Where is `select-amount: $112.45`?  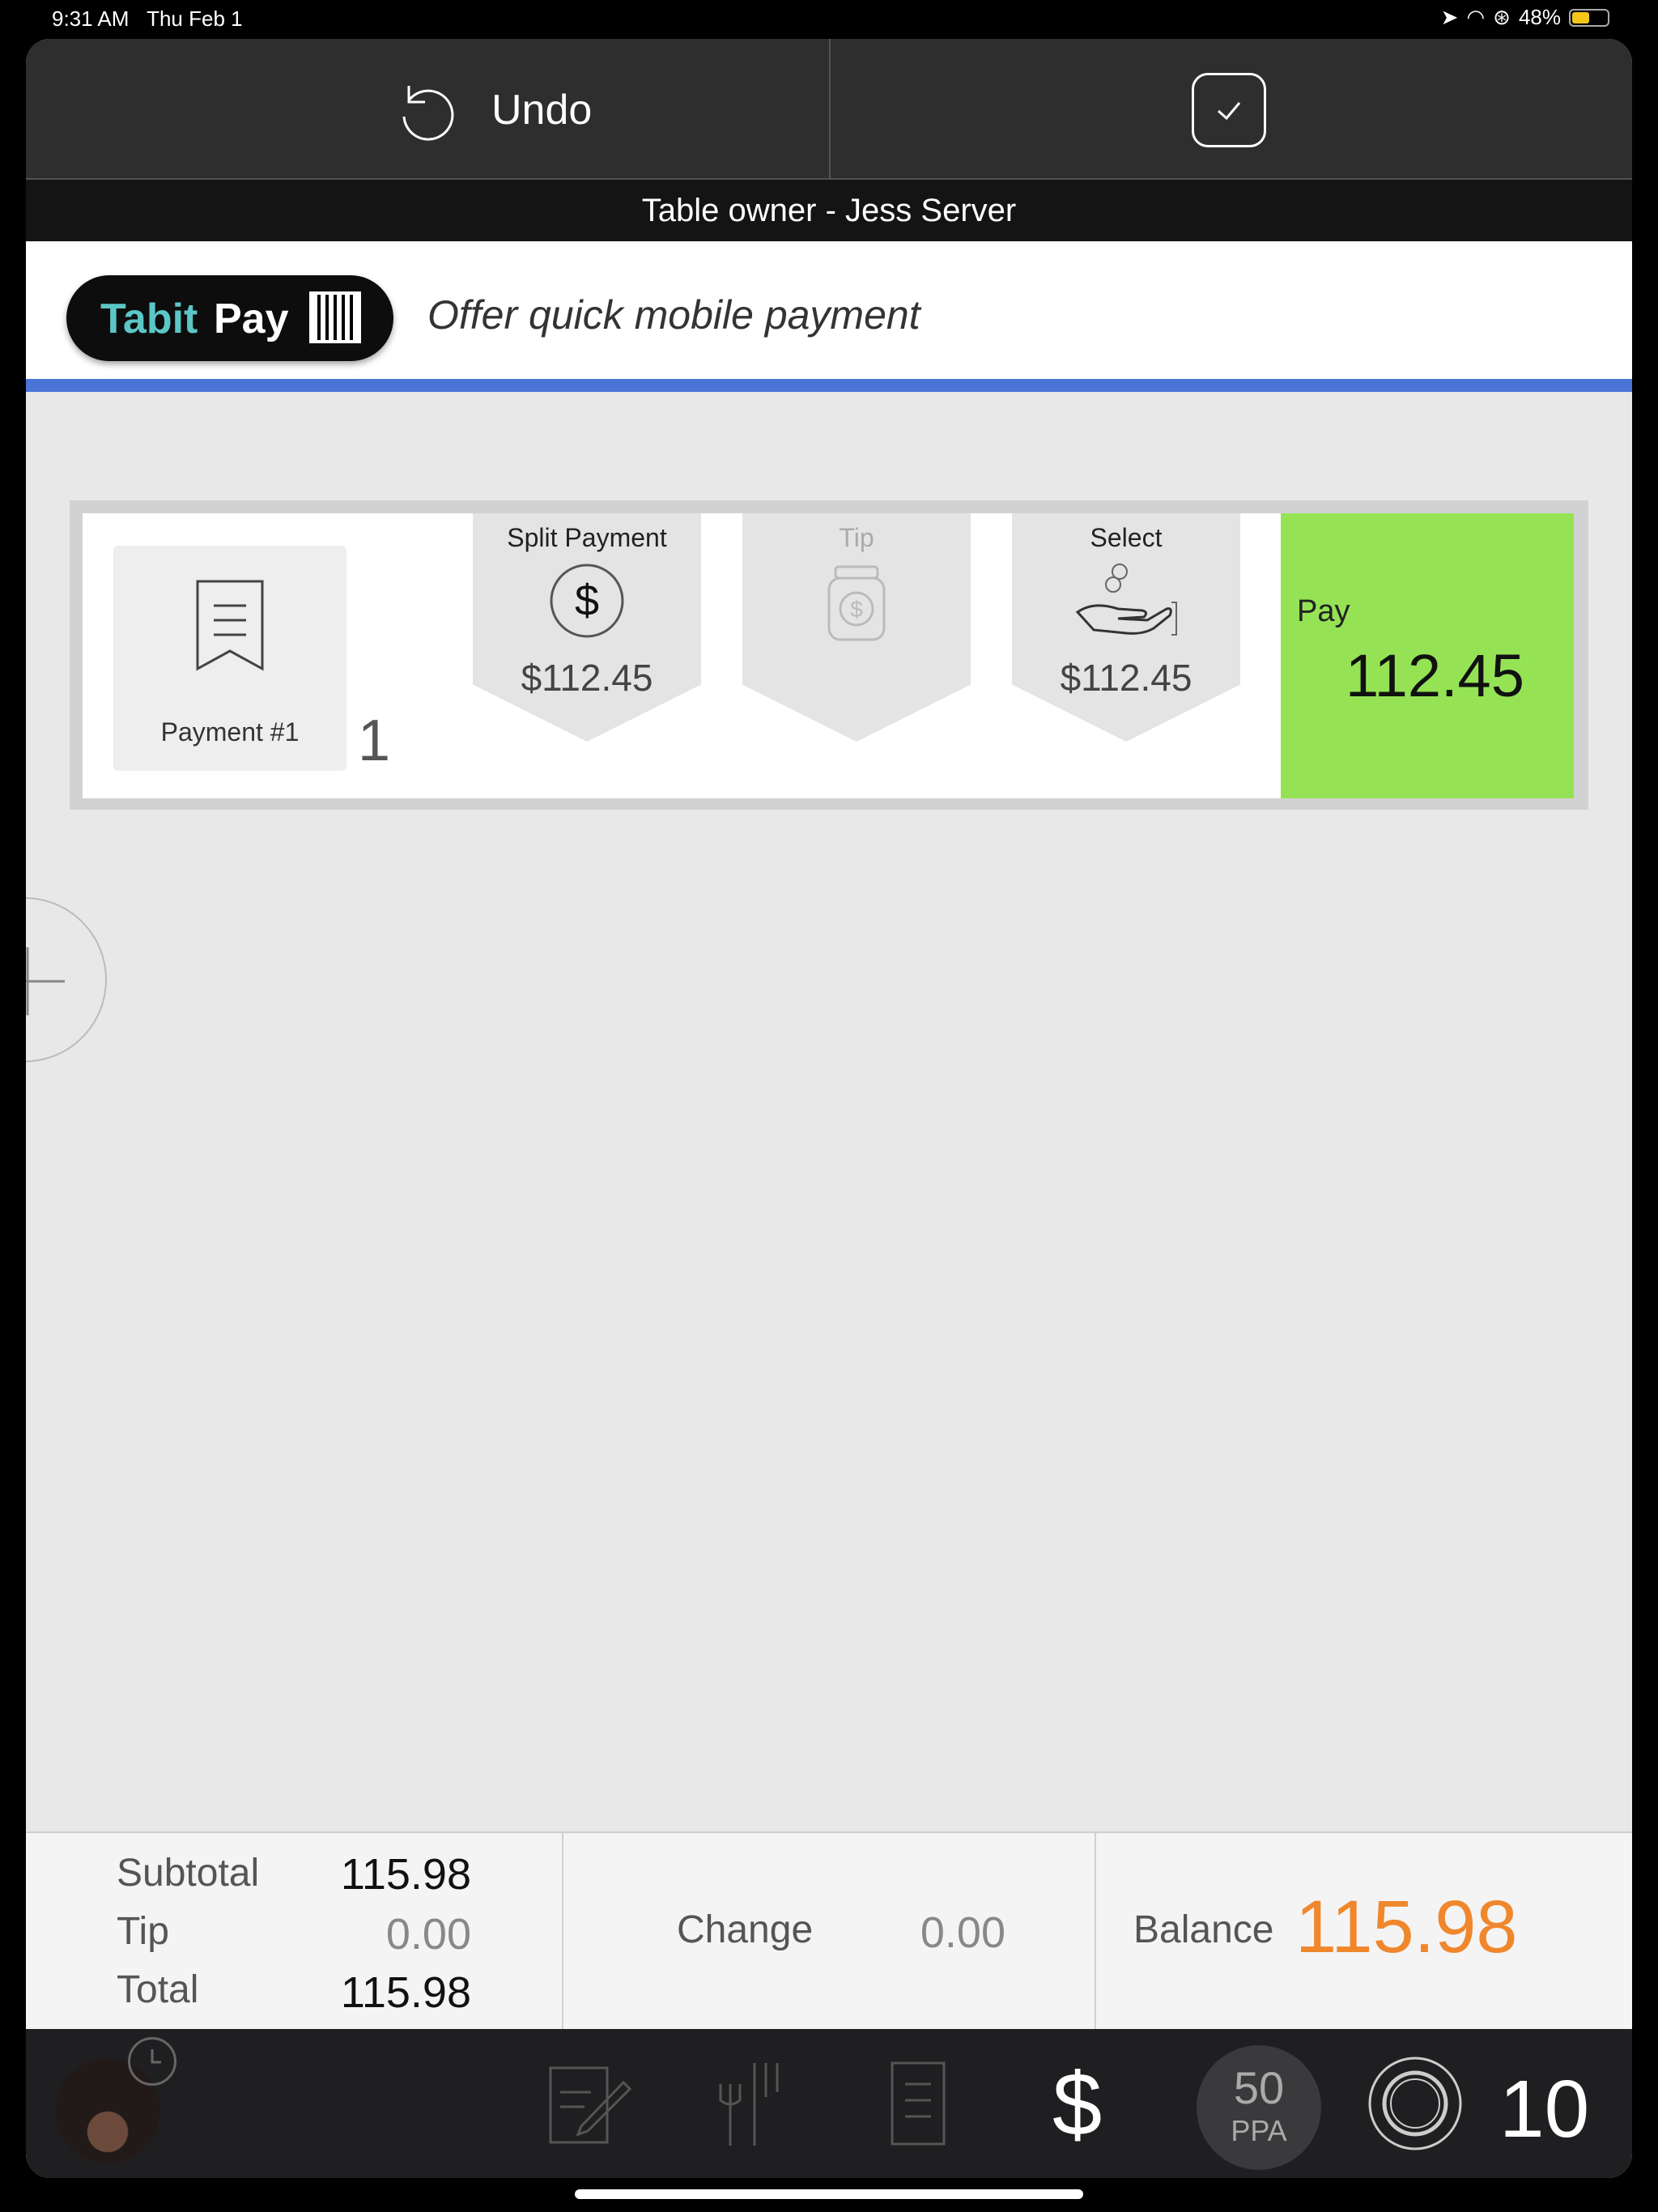
select-amount: $112.45 is located at coordinates (1126, 678).